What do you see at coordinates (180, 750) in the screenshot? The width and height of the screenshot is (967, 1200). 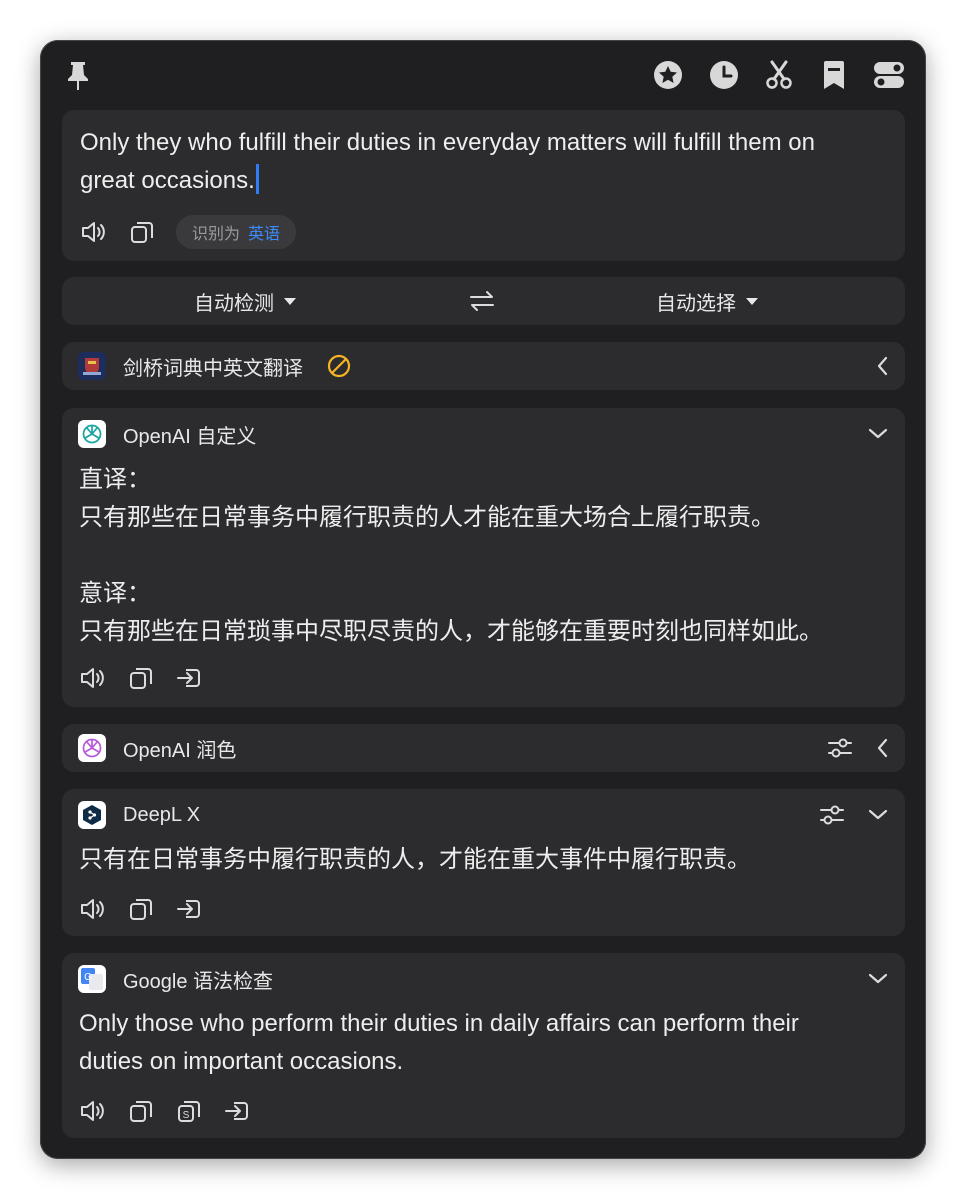 I see `service-name: OpenAI 润色` at bounding box center [180, 750].